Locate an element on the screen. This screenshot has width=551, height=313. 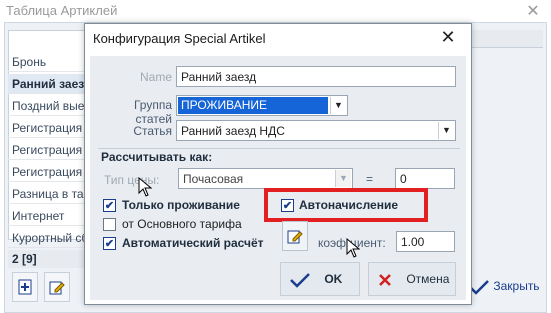
equals-value-field: 0 is located at coordinates (425, 178).